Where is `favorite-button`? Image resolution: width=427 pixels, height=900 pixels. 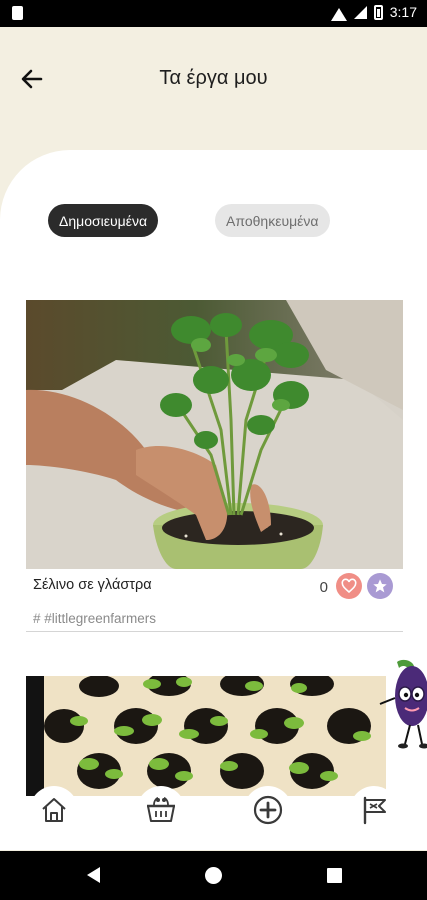
favorite-button is located at coordinates (380, 586).